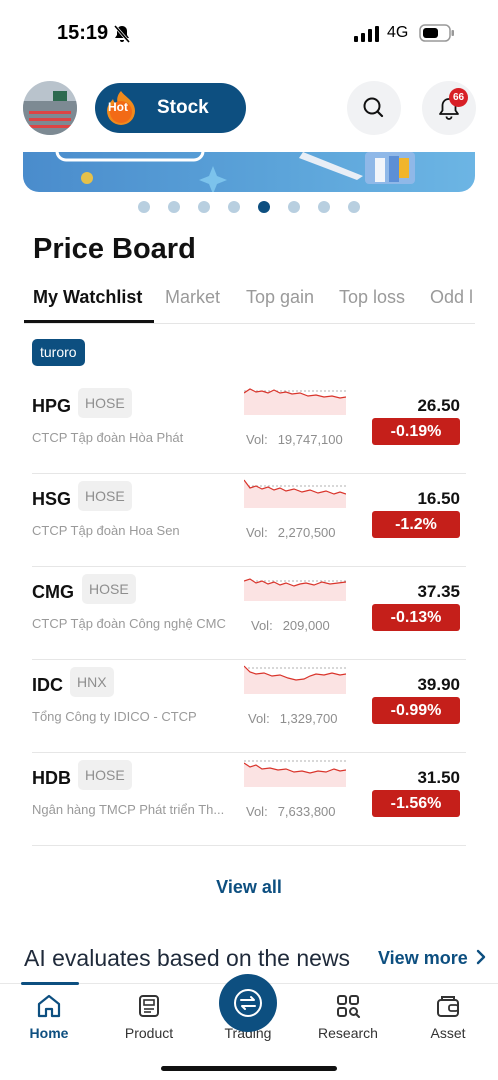 Image resolution: width=498 pixels, height=1080 pixels. What do you see at coordinates (416, 524) in the screenshot?
I see `price-change-badge: -1.2%` at bounding box center [416, 524].